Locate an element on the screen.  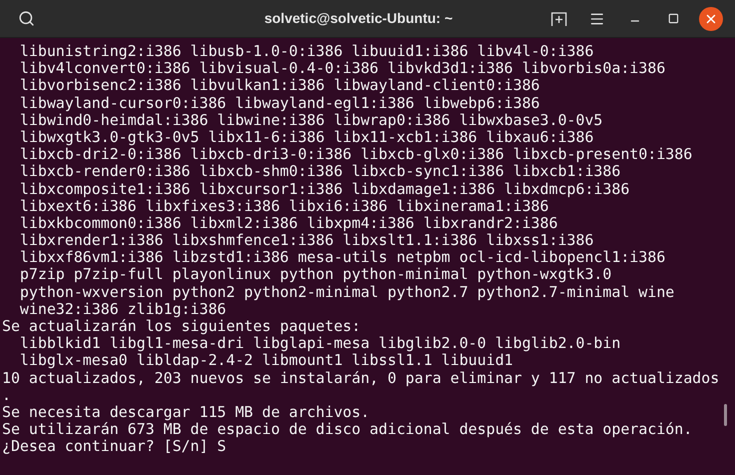
terminal-line: libxext6:i386 libxfixes3:i386 libxi6:i386 libxinerama1:i386 is located at coordinates (283, 206).